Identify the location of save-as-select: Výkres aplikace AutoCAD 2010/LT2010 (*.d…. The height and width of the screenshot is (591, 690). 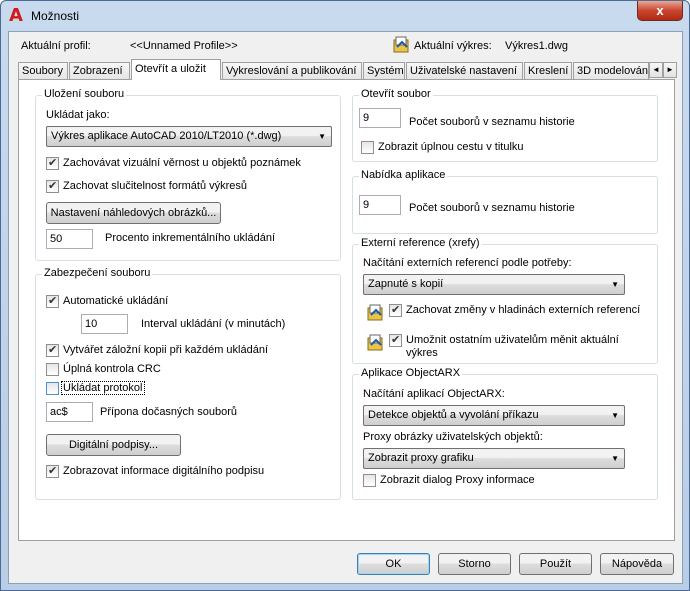
(189, 136).